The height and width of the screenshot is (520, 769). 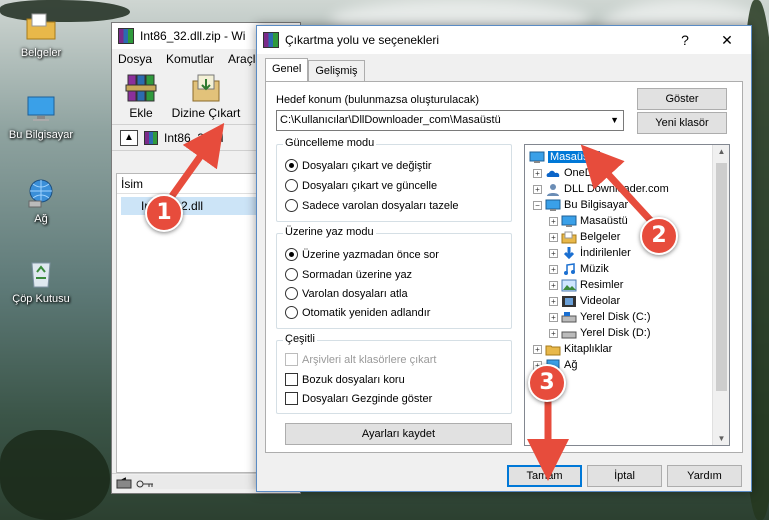 I want to click on tree-item-desktop-sub: + Masaüstü, so click(x=588, y=221).